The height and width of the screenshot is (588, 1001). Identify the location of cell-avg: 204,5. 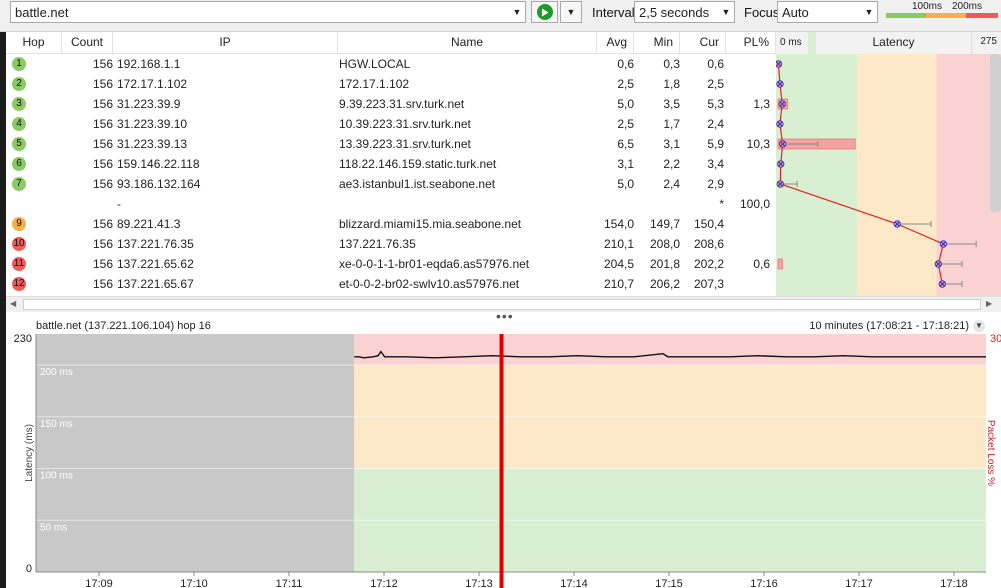
(618, 264).